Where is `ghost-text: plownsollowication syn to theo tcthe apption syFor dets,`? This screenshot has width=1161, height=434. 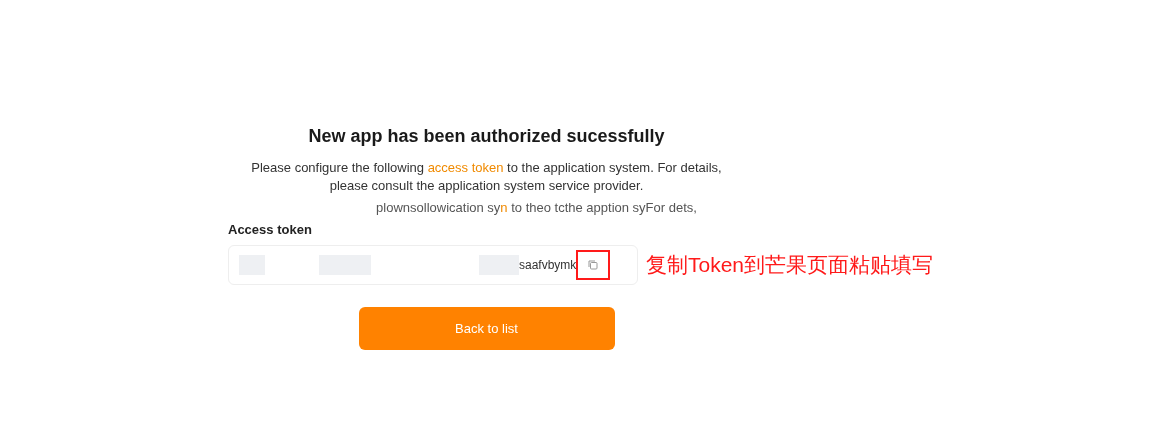
ghost-text: plownsollowication syn to theo tcthe apption syFor dets, is located at coordinates (536, 208).